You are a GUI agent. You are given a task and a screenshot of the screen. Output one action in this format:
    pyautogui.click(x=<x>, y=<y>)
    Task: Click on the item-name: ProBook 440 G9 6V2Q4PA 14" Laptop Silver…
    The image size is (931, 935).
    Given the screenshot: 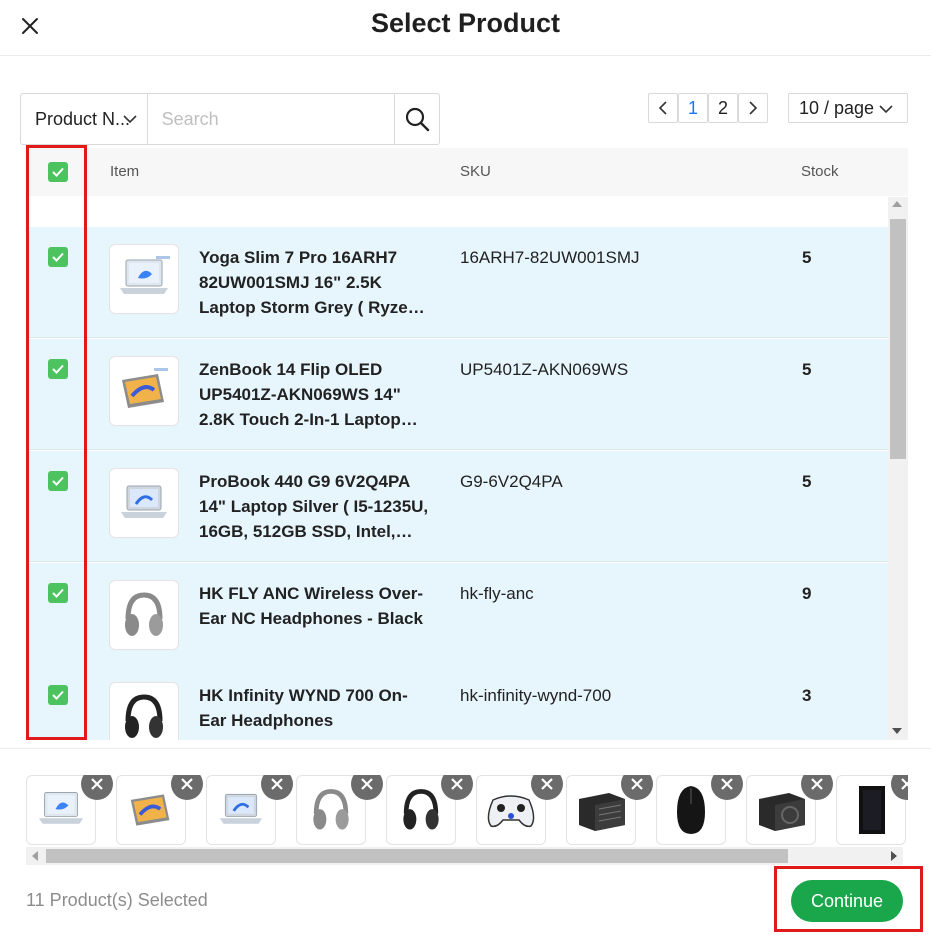 What is the action you would take?
    pyautogui.click(x=314, y=506)
    